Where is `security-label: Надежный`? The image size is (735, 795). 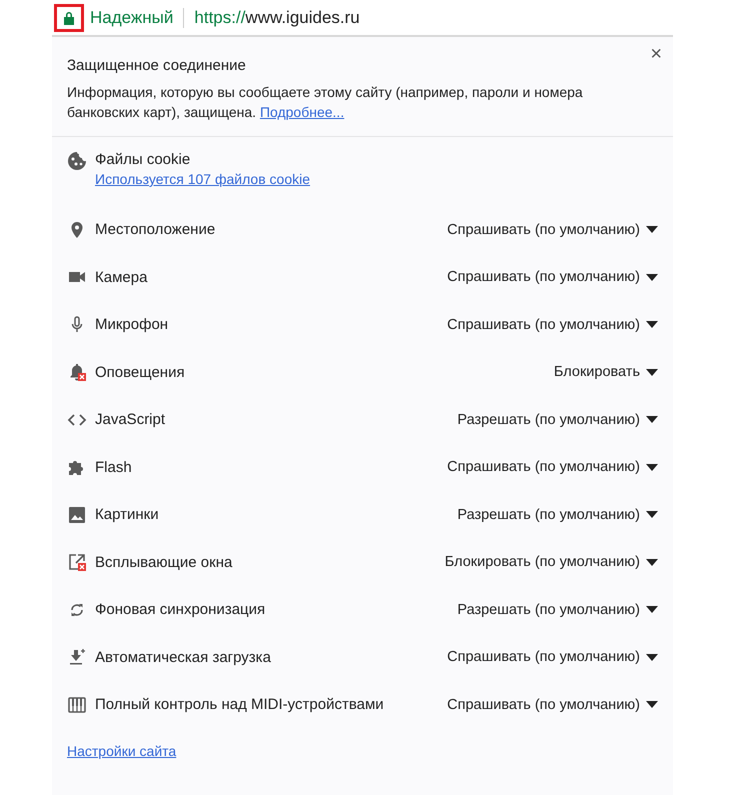
security-label: Надежный is located at coordinates (132, 18).